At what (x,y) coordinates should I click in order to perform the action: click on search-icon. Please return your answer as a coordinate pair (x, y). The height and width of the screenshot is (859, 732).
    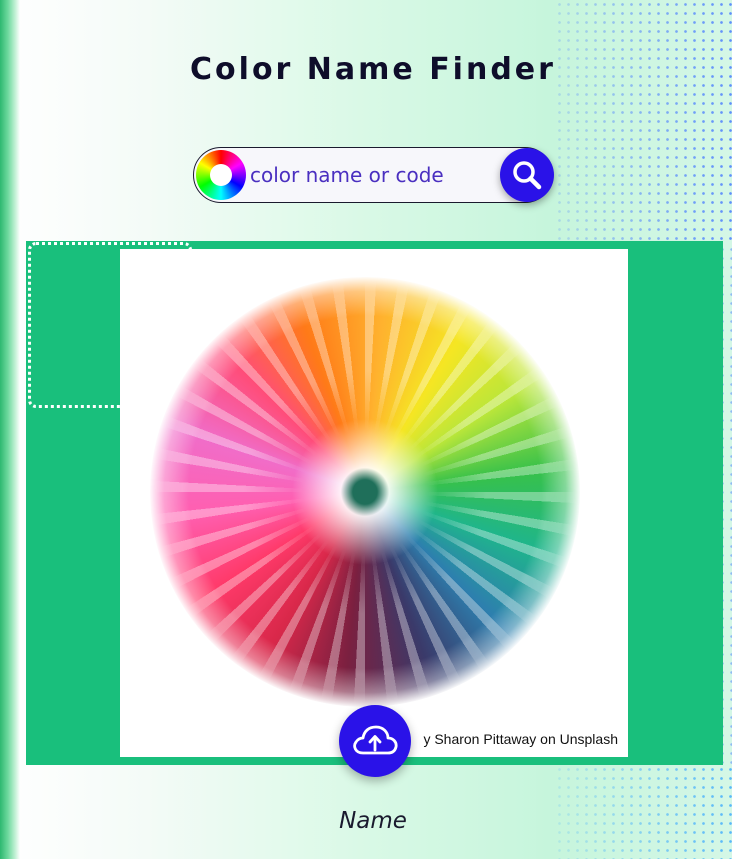
    Looking at the image, I should click on (527, 175).